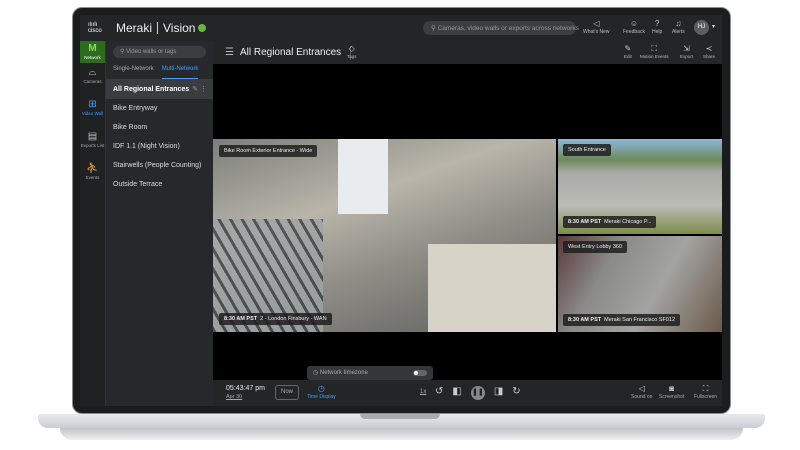 This screenshot has height=450, width=800. What do you see at coordinates (179, 28) in the screenshot?
I see `product: Vision` at bounding box center [179, 28].